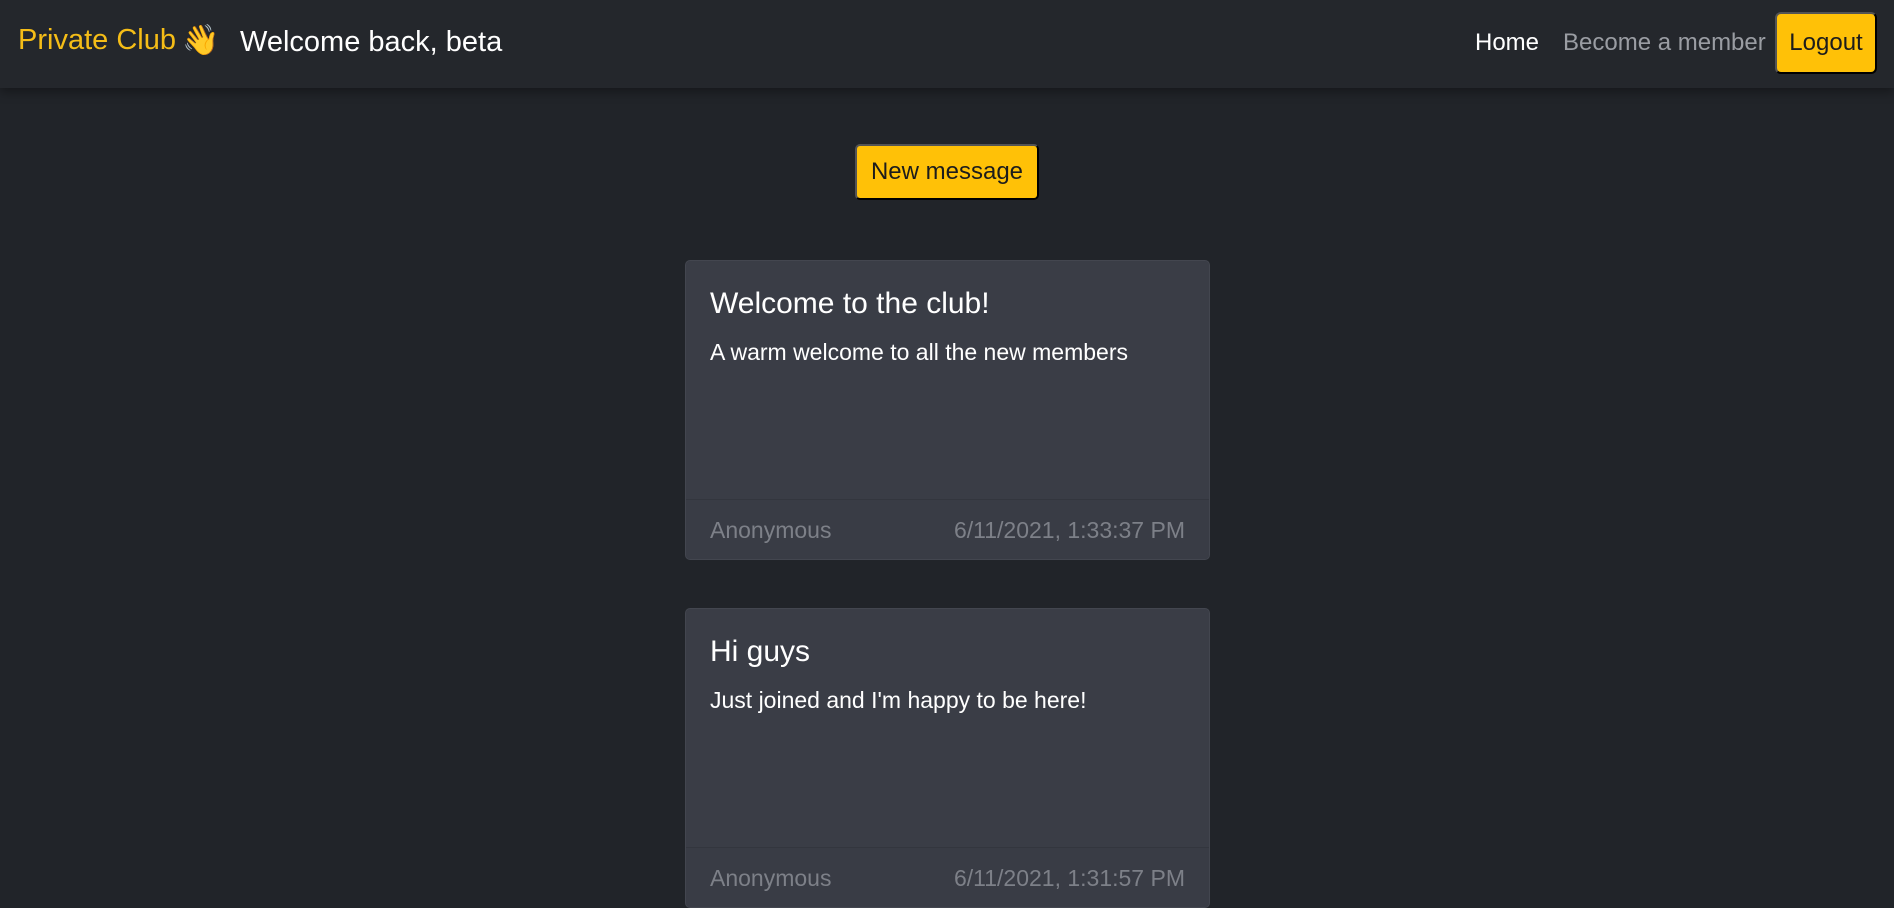 The width and height of the screenshot is (1894, 908). I want to click on message-text: A warm welcome to all the new members, so click(919, 352).